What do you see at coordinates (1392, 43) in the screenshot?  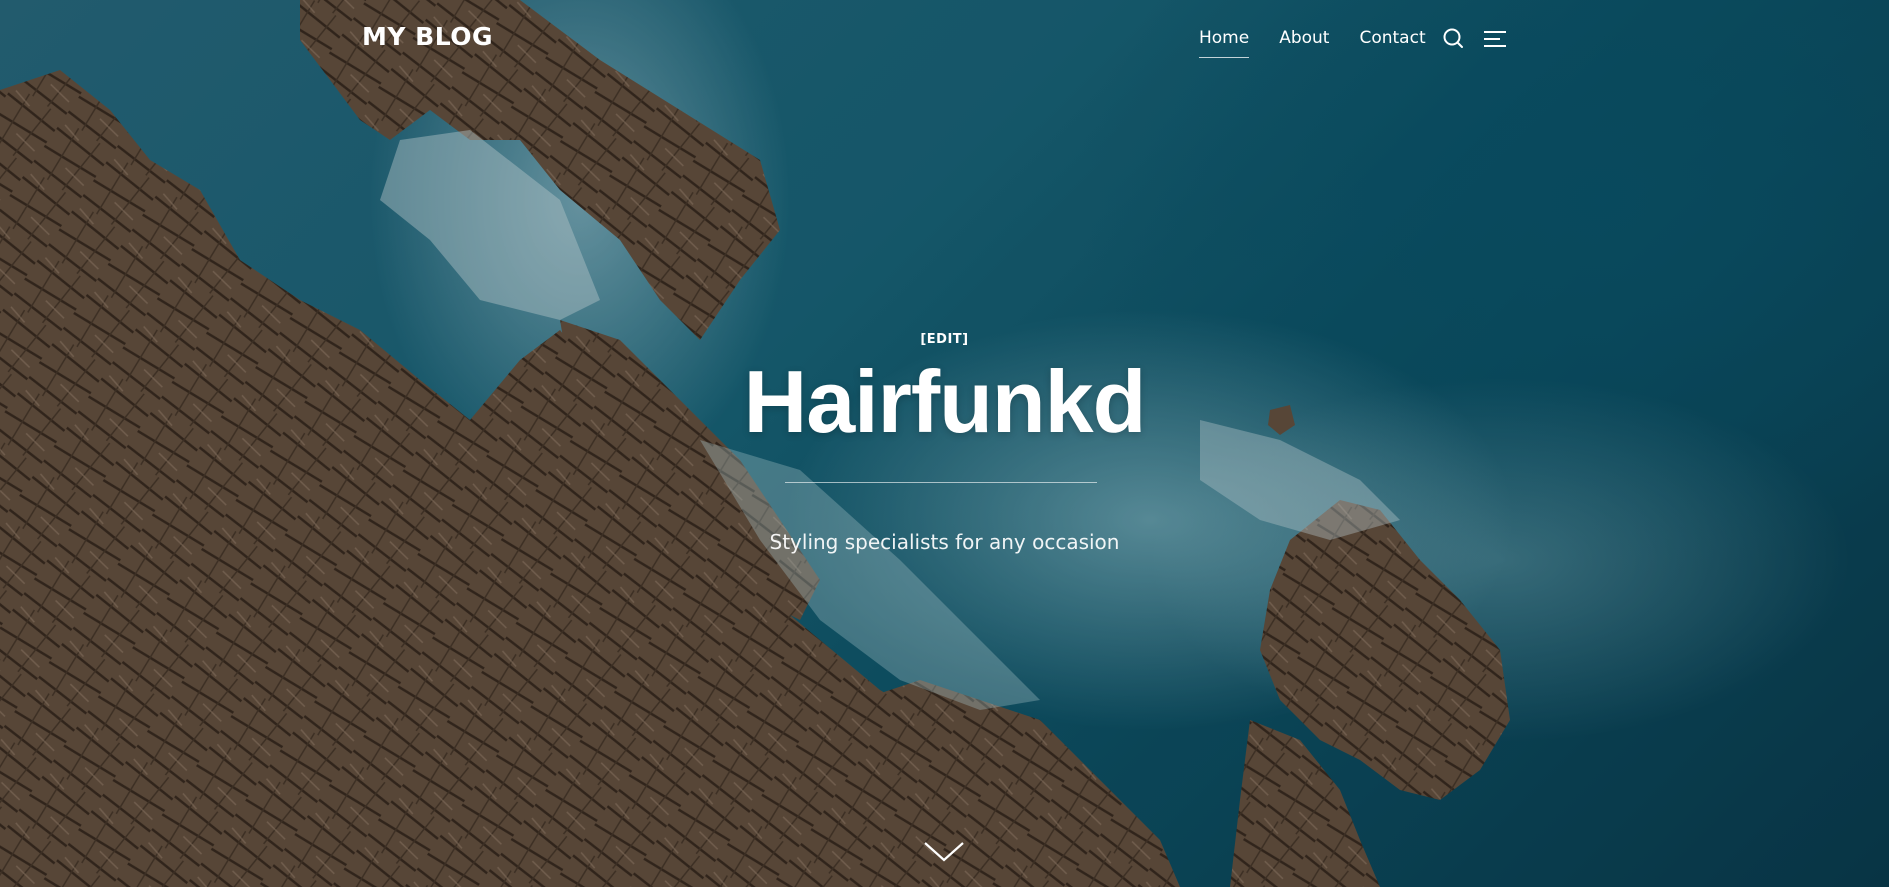 I see `nav-item-contact: Contact` at bounding box center [1392, 43].